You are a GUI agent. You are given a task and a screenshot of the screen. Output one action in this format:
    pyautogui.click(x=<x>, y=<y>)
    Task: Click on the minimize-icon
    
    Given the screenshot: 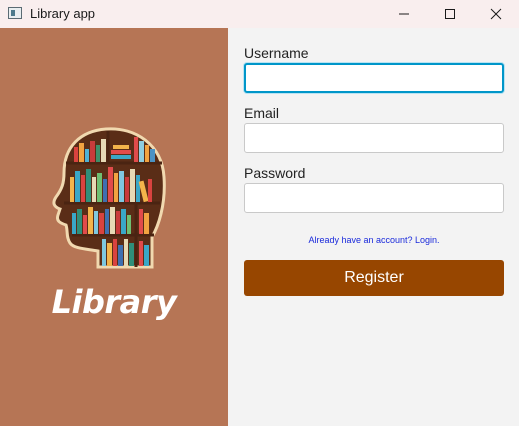 What is the action you would take?
    pyautogui.click(x=404, y=14)
    